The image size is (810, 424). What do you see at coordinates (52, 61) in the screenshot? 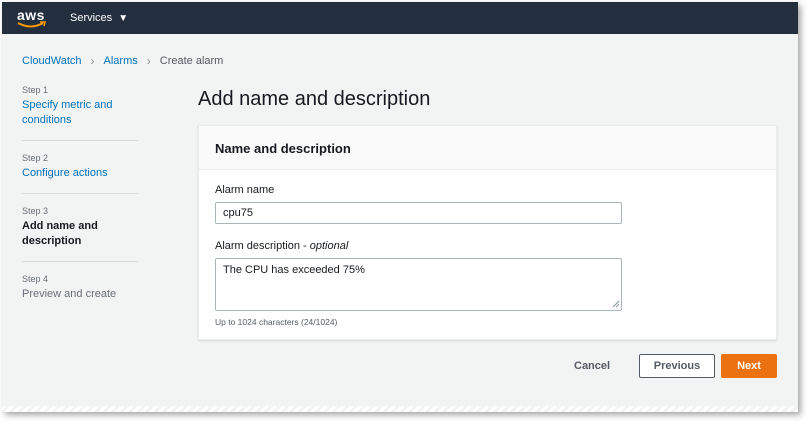
I see `breadcrumb-cloudwatch: CloudWatch` at bounding box center [52, 61].